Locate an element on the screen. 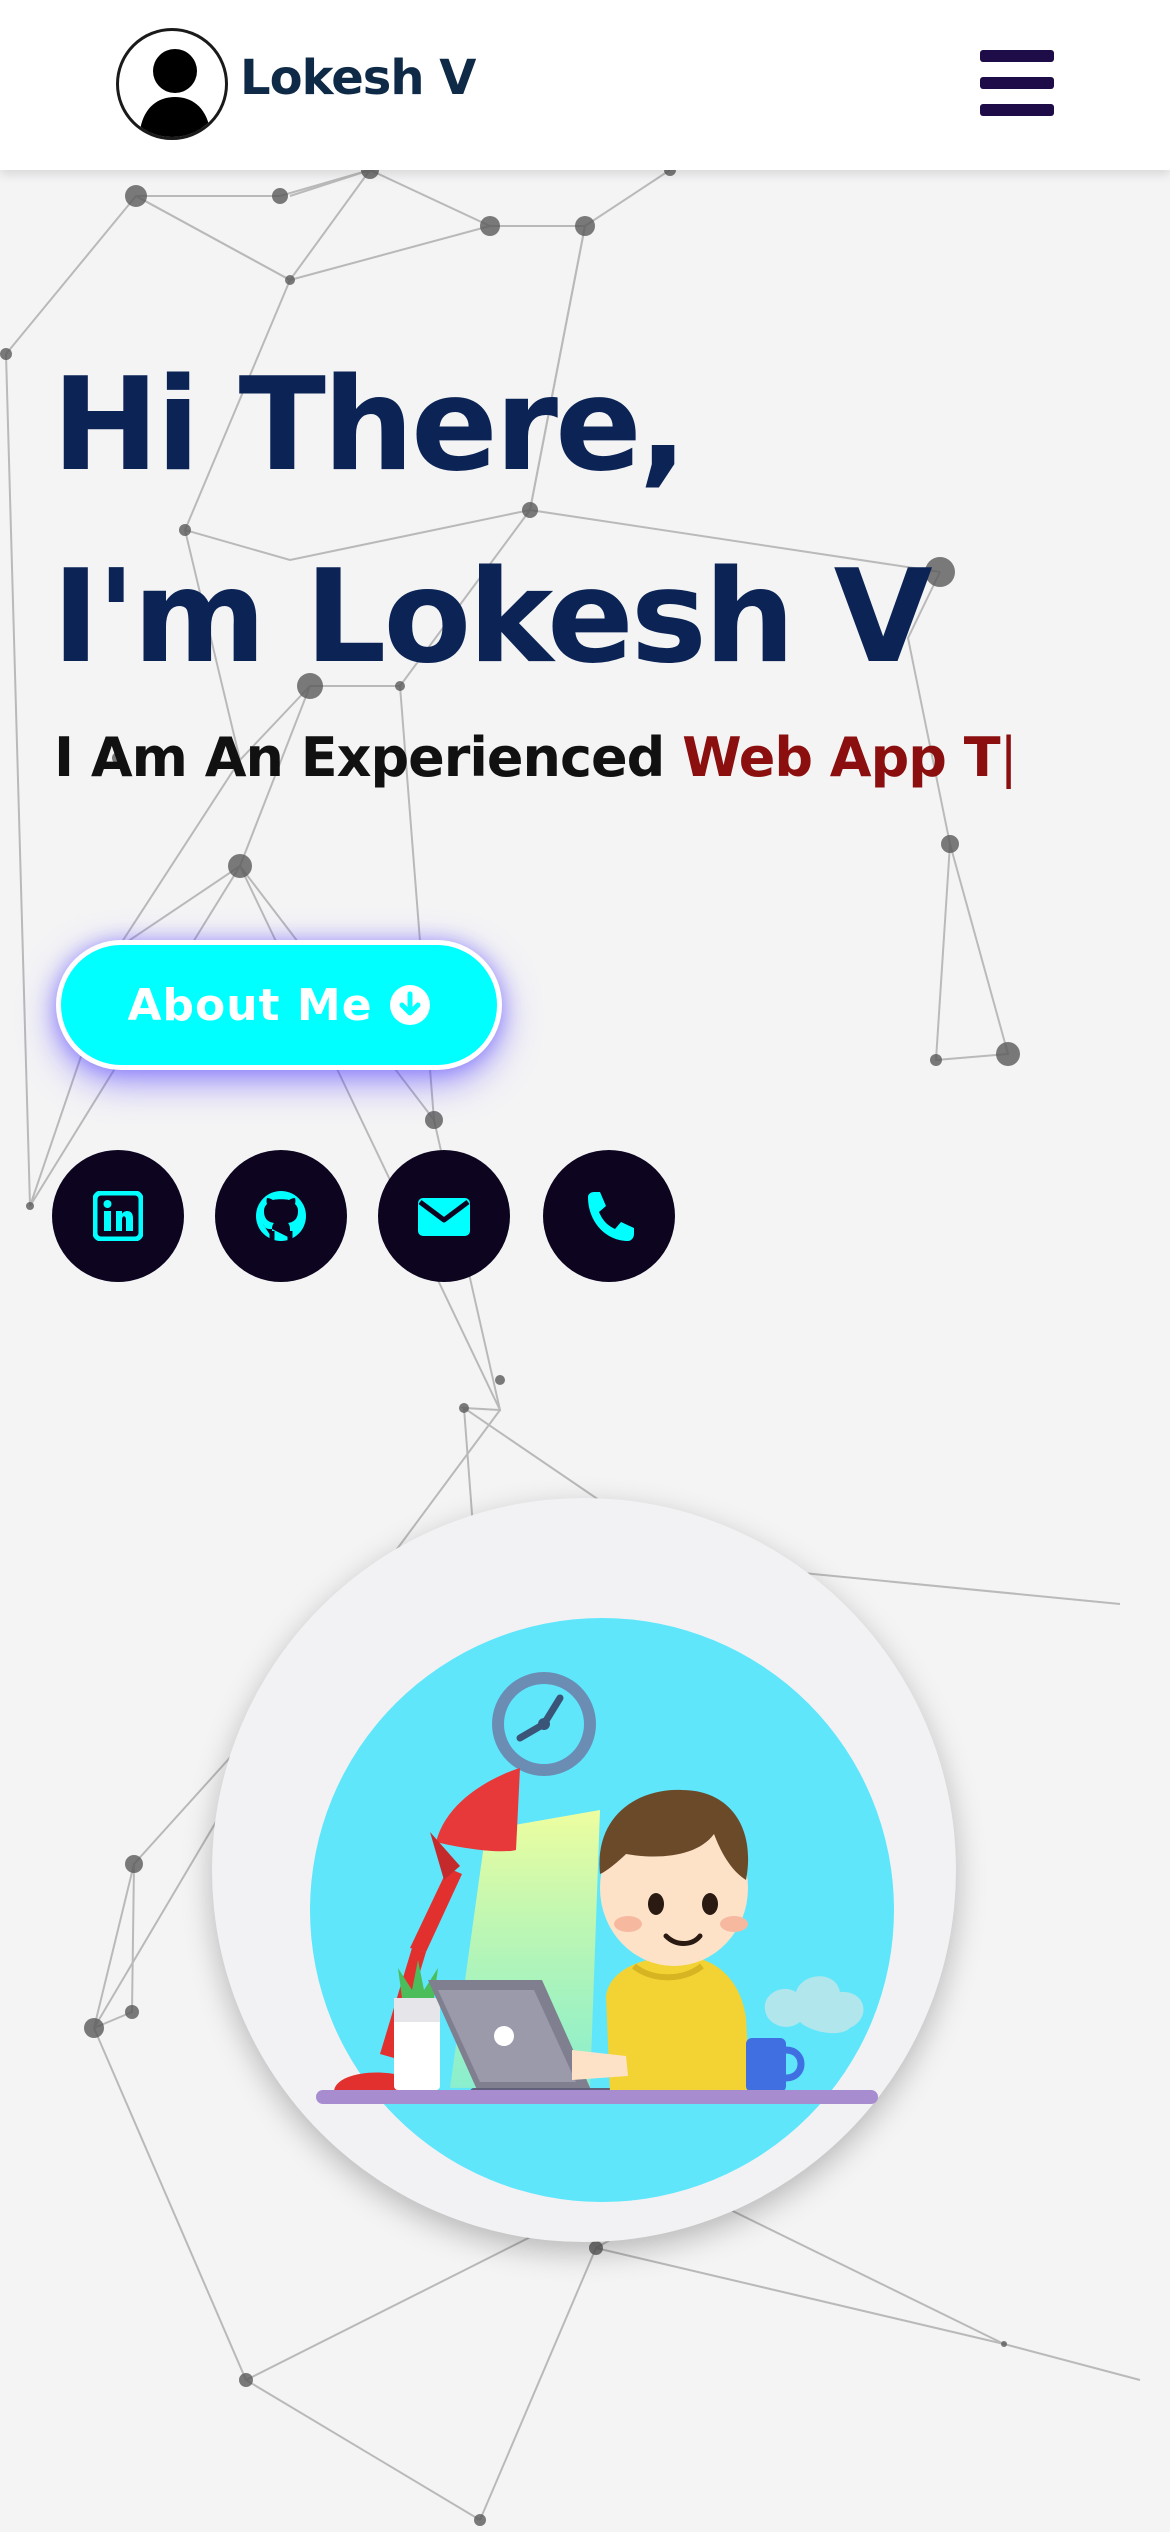 Image resolution: width=1170 pixels, height=2532 pixels. illustration-bg is located at coordinates (602, 1910).